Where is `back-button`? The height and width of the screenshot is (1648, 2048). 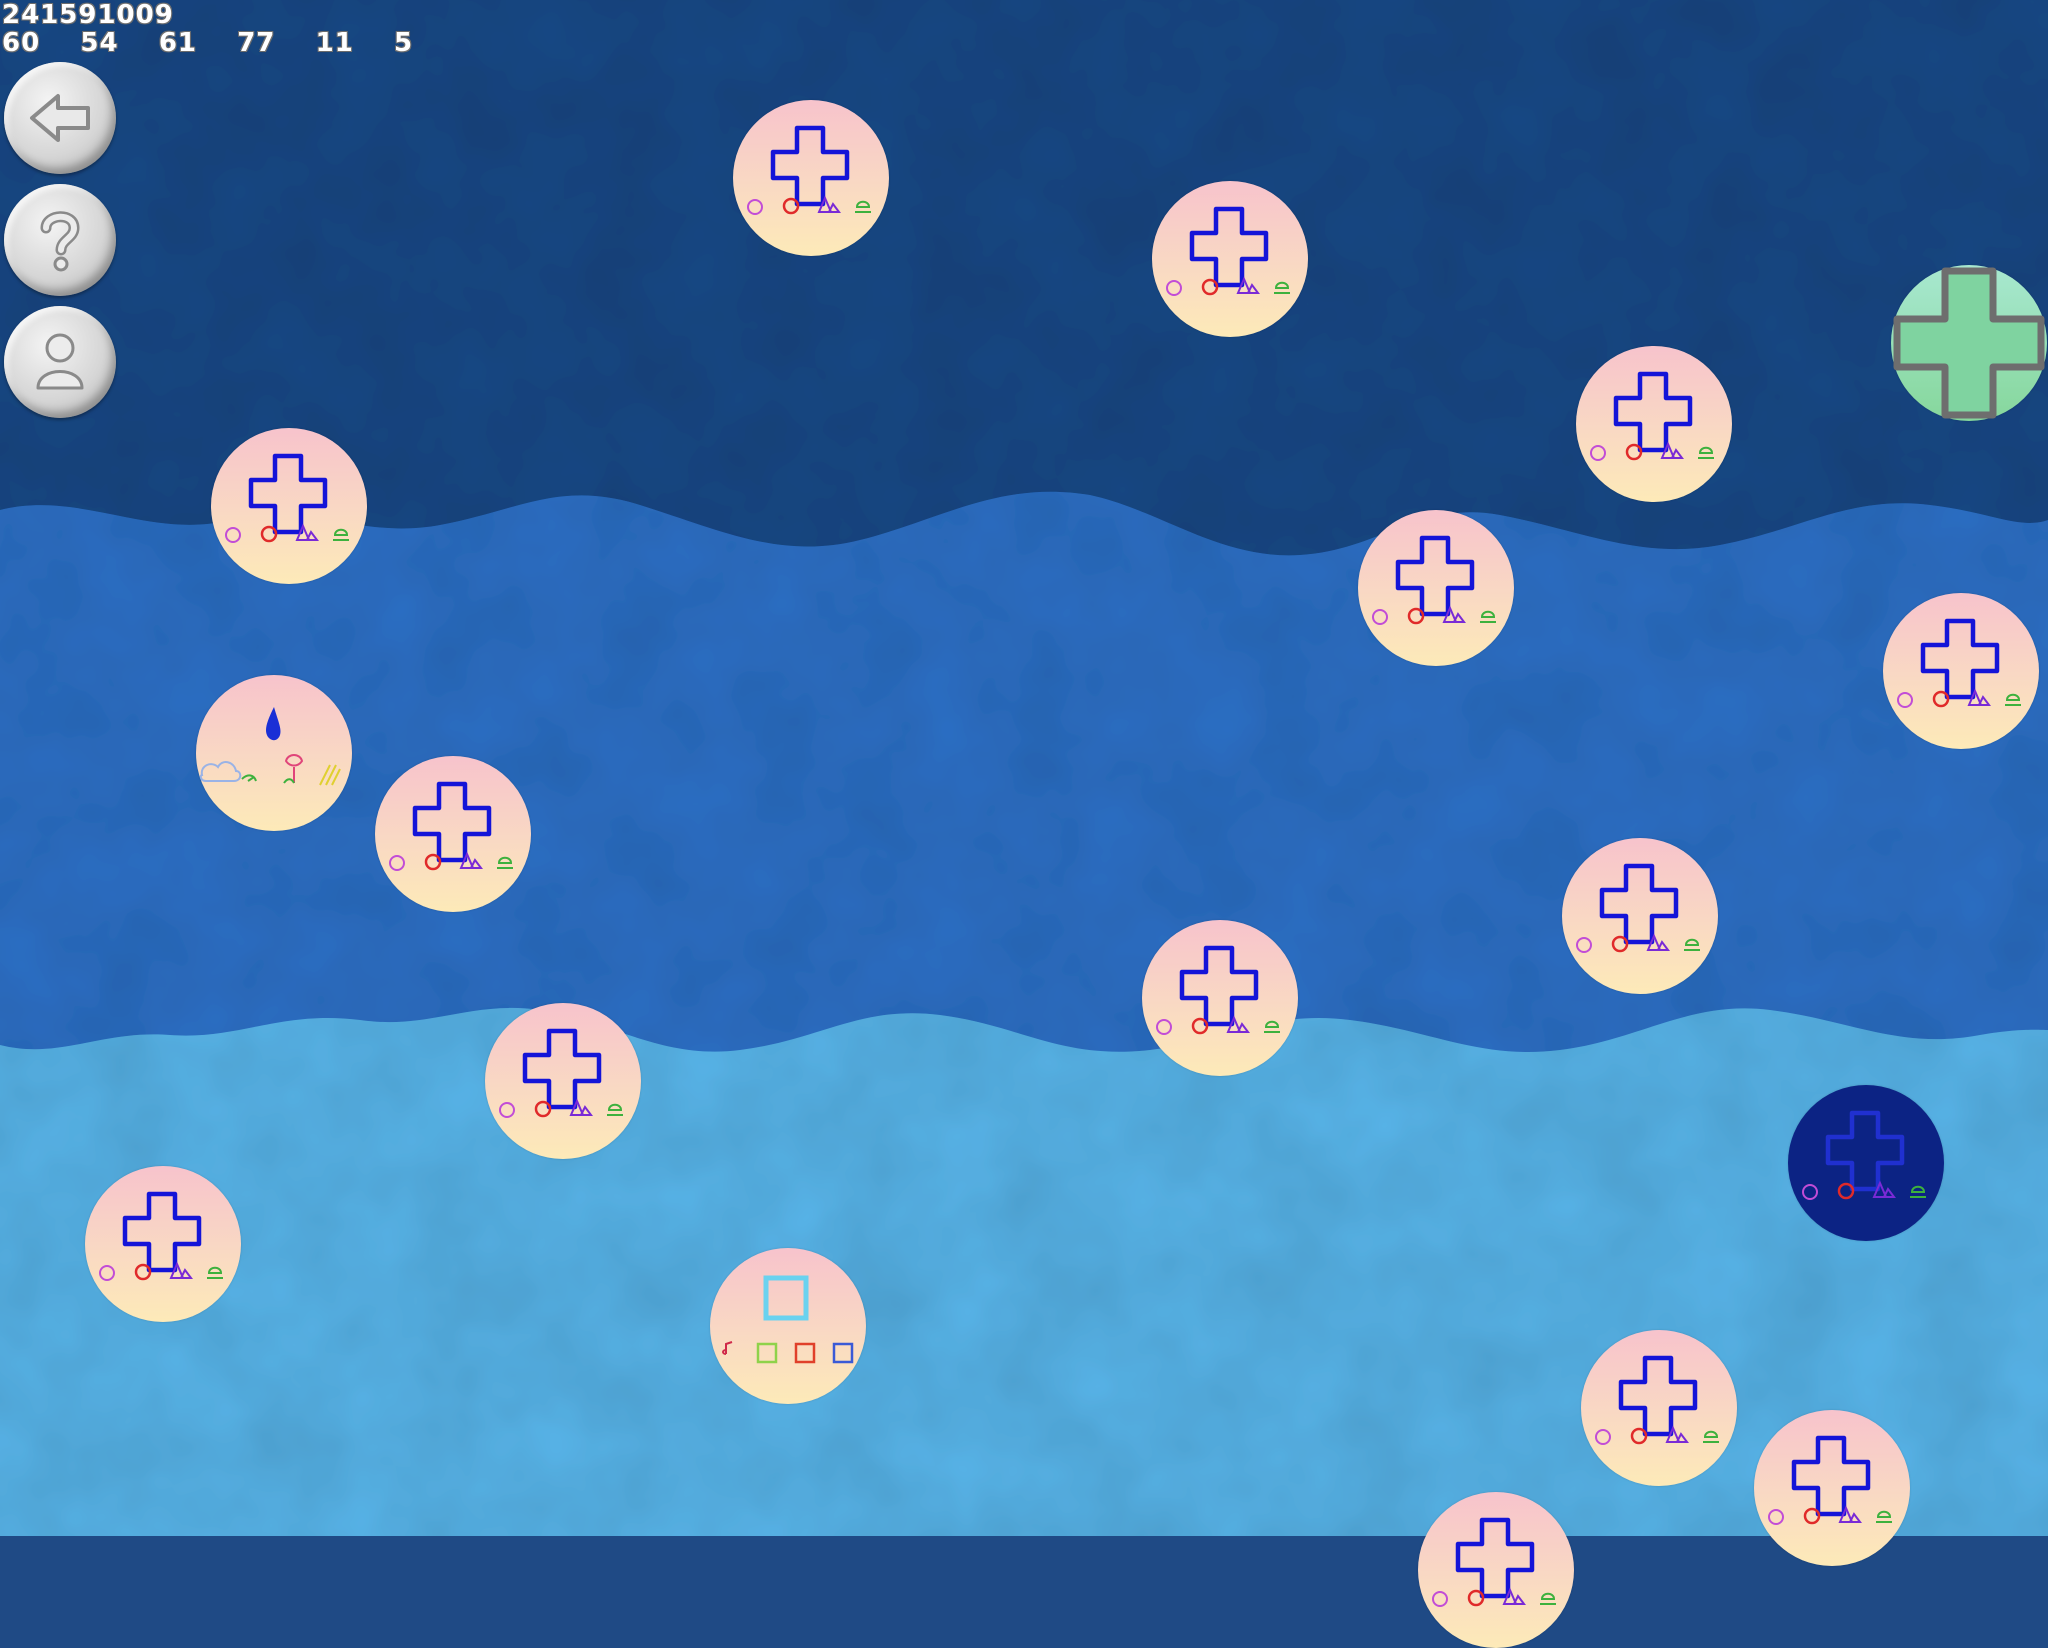 back-button is located at coordinates (60, 118).